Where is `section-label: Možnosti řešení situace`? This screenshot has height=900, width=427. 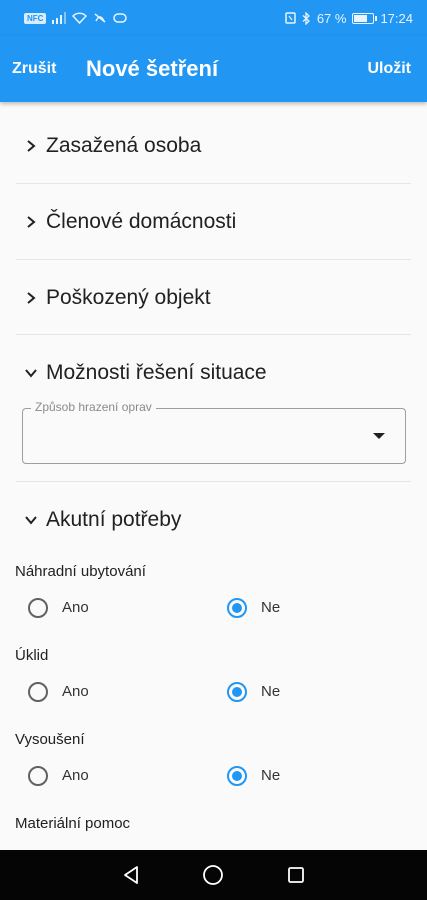 section-label: Možnosti řešení situace is located at coordinates (156, 372).